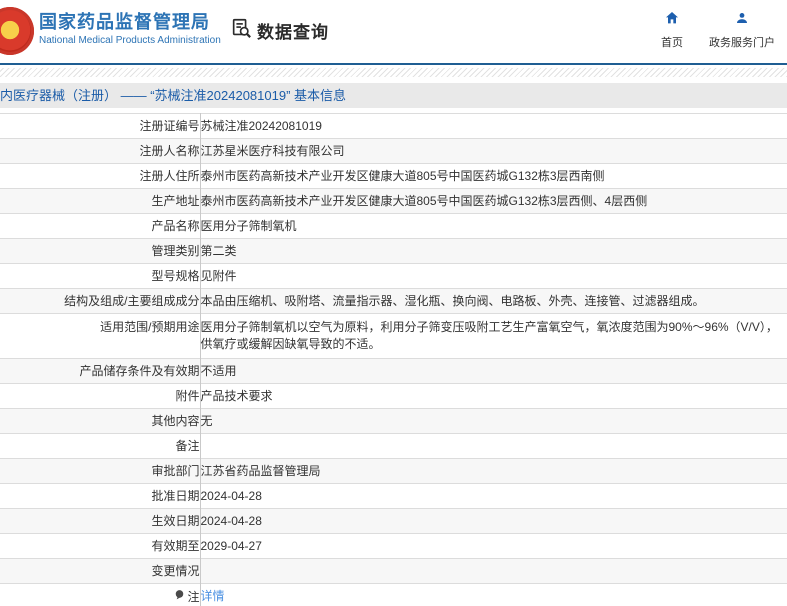  I want to click on home-icon, so click(672, 20).